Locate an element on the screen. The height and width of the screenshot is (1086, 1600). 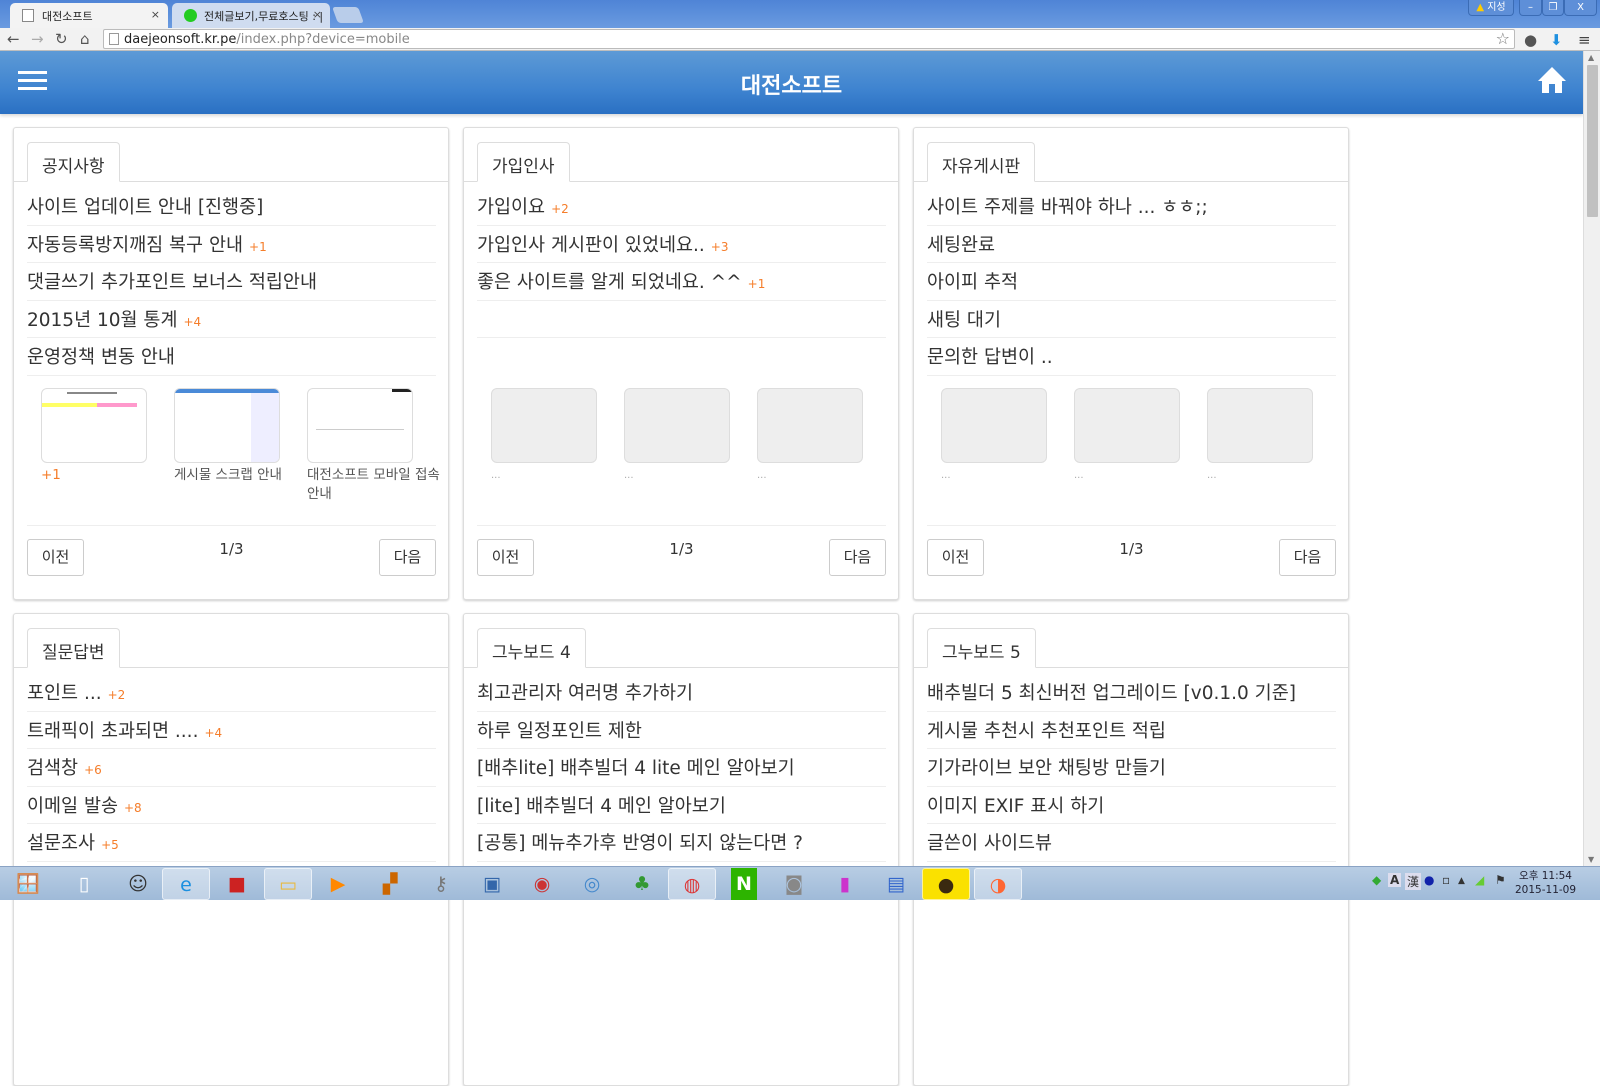
list-item: 게시물 추천시 추천포인트 적립 is located at coordinates (1131, 730).